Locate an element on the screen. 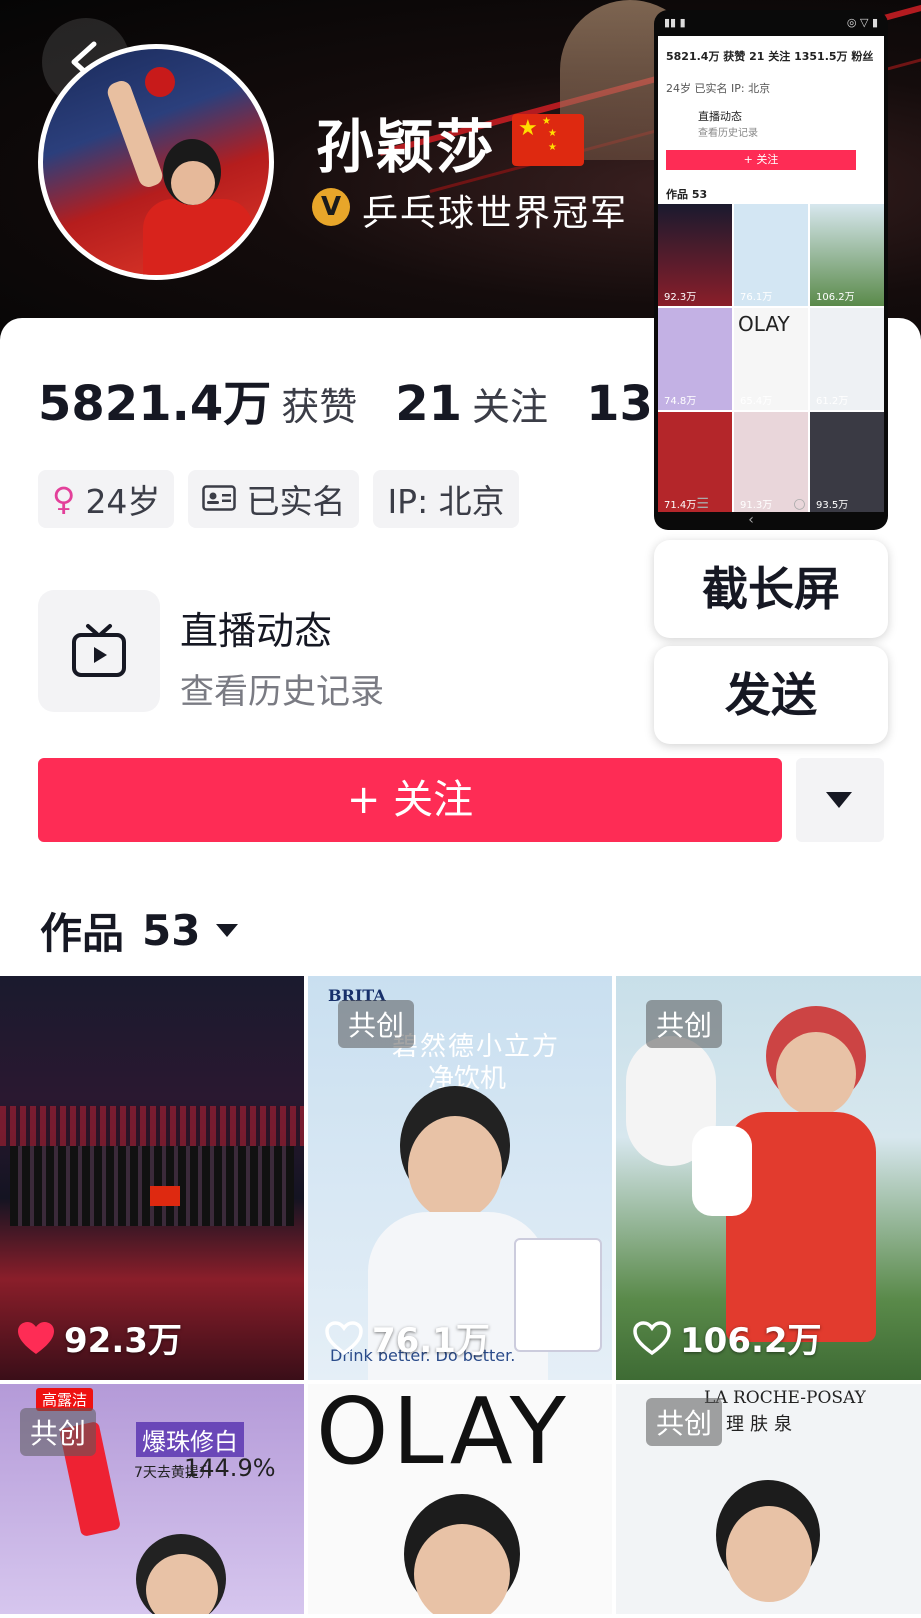 The width and height of the screenshot is (921, 1618). follow-button: + 关注 is located at coordinates (410, 800).